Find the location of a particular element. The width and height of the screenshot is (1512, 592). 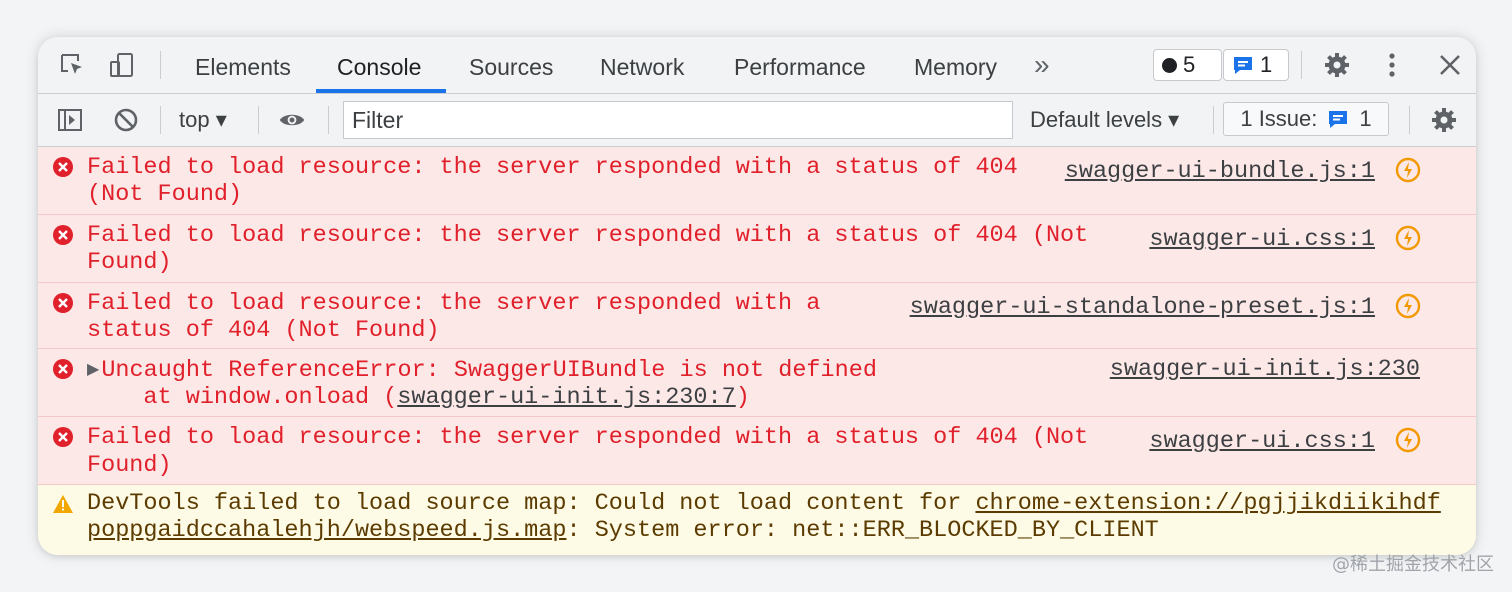

tab-memory: Memory is located at coordinates (955, 65).